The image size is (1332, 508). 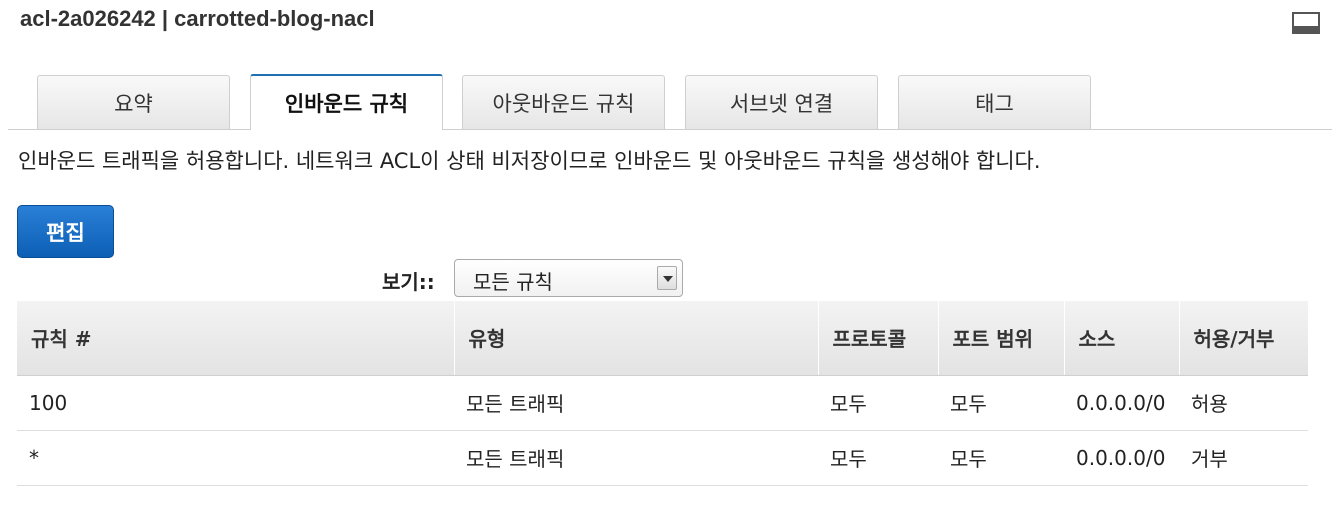 I want to click on tabs-divider, so click(x=670, y=129).